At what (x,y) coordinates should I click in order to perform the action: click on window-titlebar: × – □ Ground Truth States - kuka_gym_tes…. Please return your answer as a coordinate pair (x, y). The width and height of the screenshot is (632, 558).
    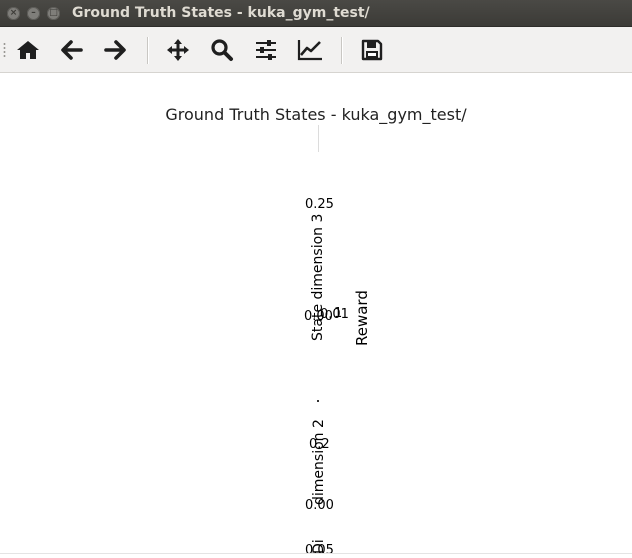
    Looking at the image, I should click on (316, 13).